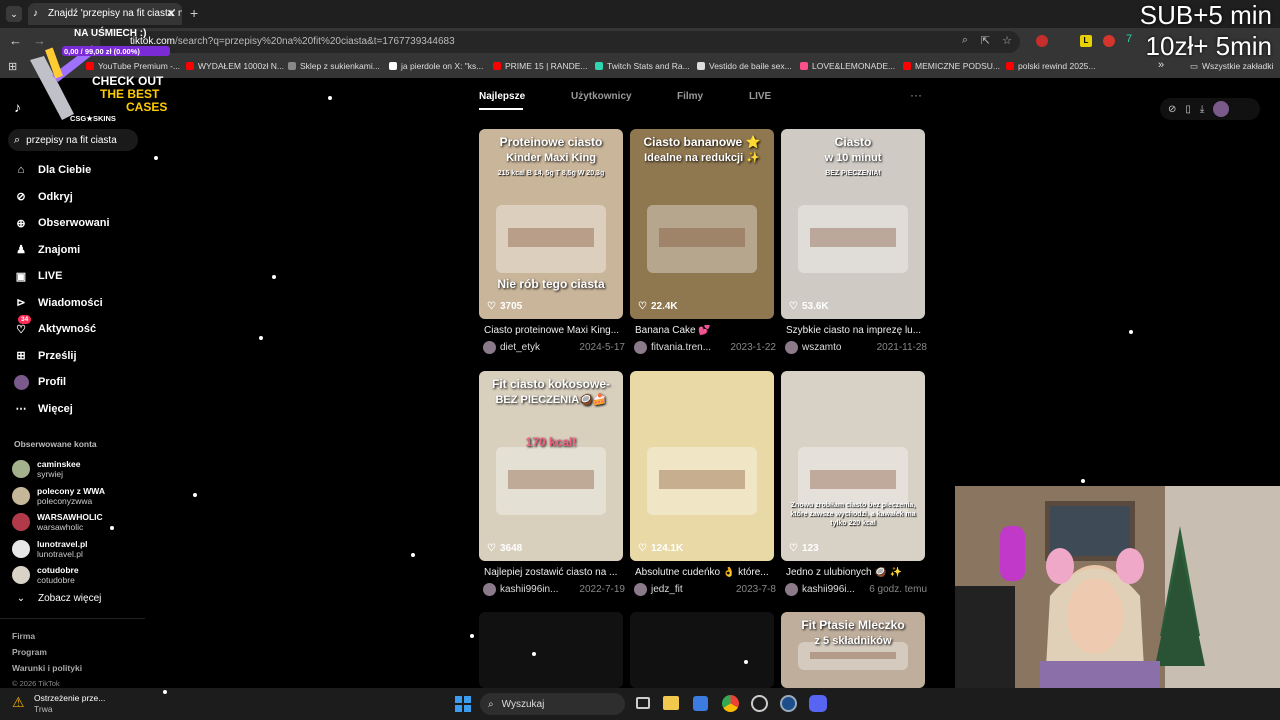 The width and height of the screenshot is (1280, 720). What do you see at coordinates (1129, 39) in the screenshot?
I see `extension-3-icon: 7` at bounding box center [1129, 39].